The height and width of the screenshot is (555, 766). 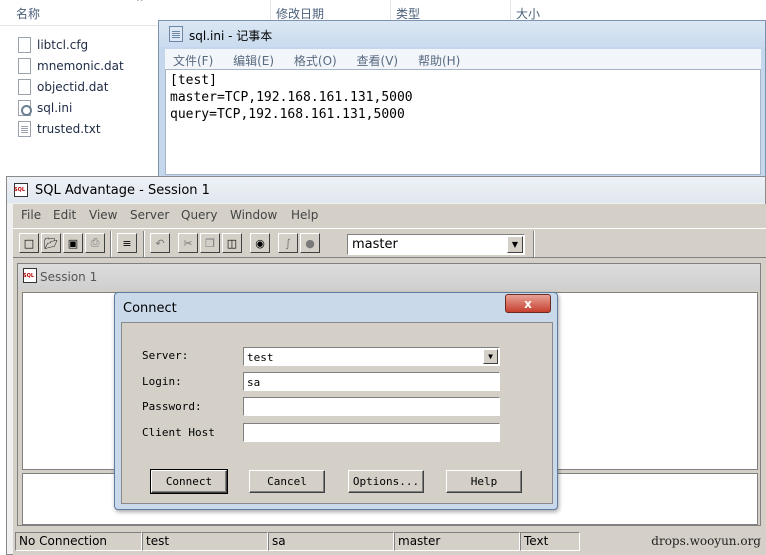 I want to click on notepad-menu-edit: 编辑(E), so click(x=253, y=60).